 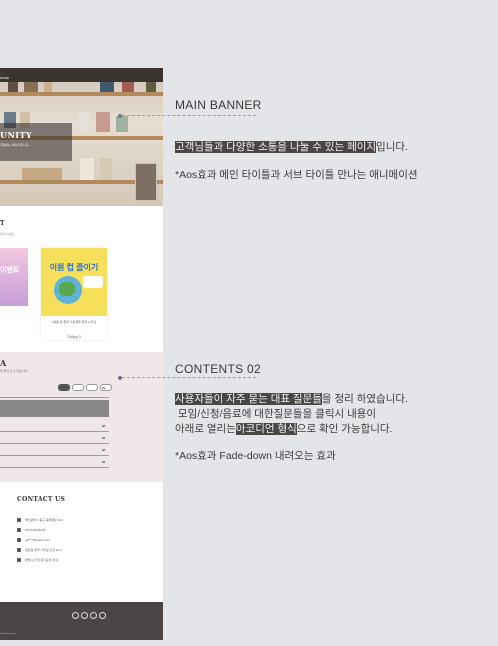 I want to click on faq-subheading: 을 확인할 수 있습니다., so click(x=14, y=371).